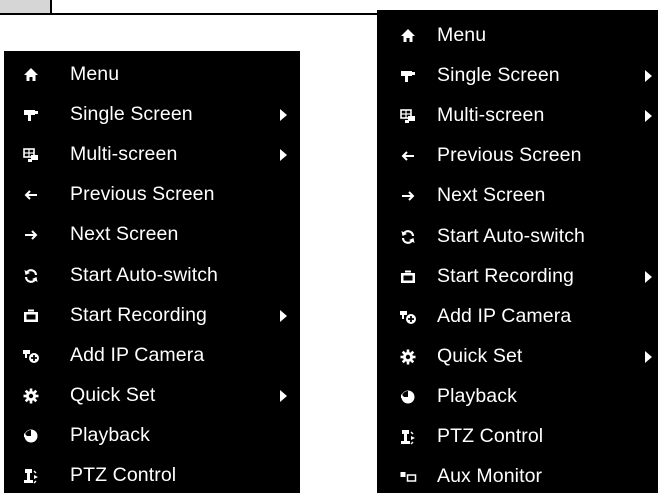  Describe the element at coordinates (408, 477) in the screenshot. I see `aux-monitor-icon` at that location.